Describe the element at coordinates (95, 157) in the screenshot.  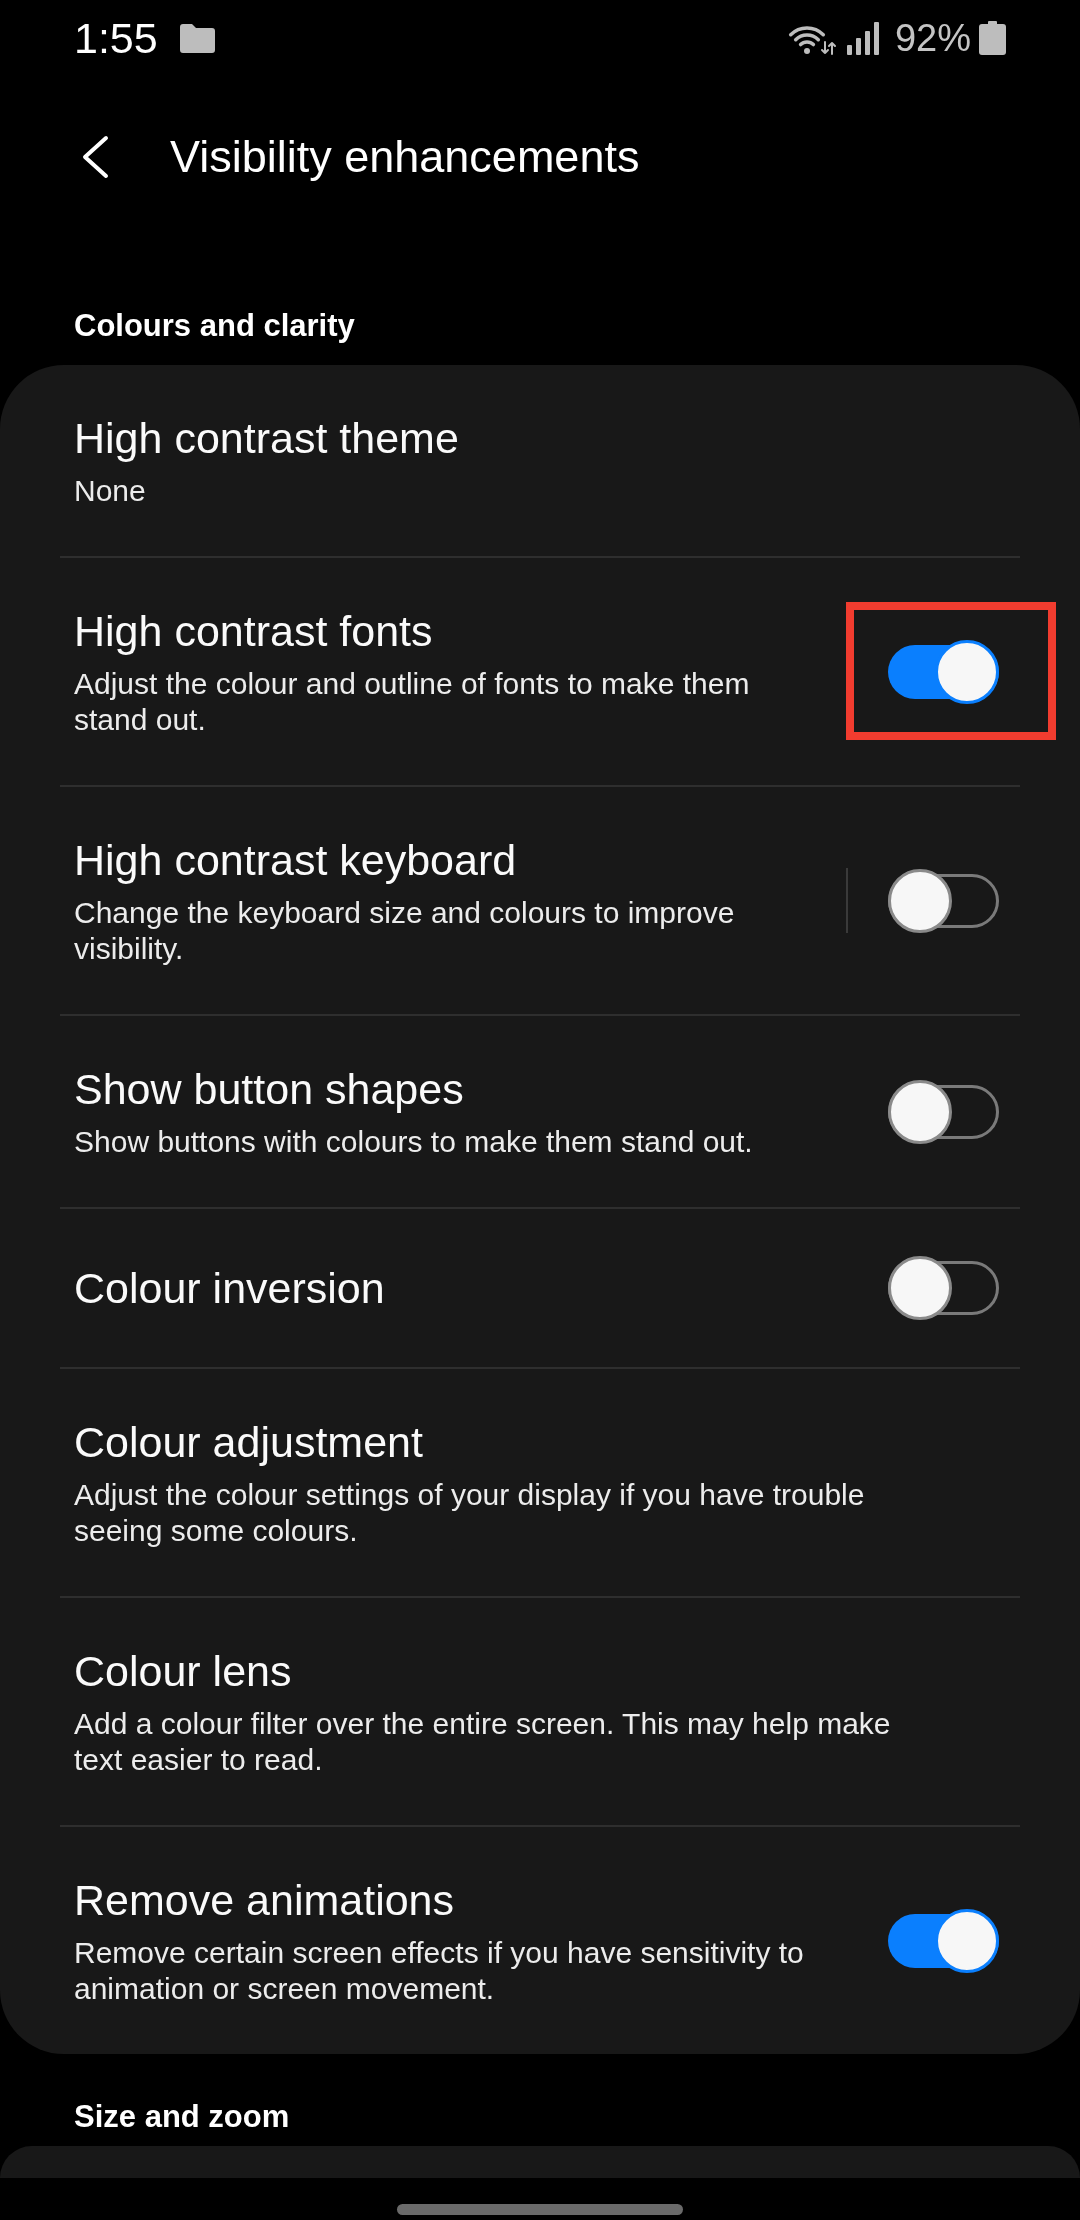
I see `back-icon` at that location.